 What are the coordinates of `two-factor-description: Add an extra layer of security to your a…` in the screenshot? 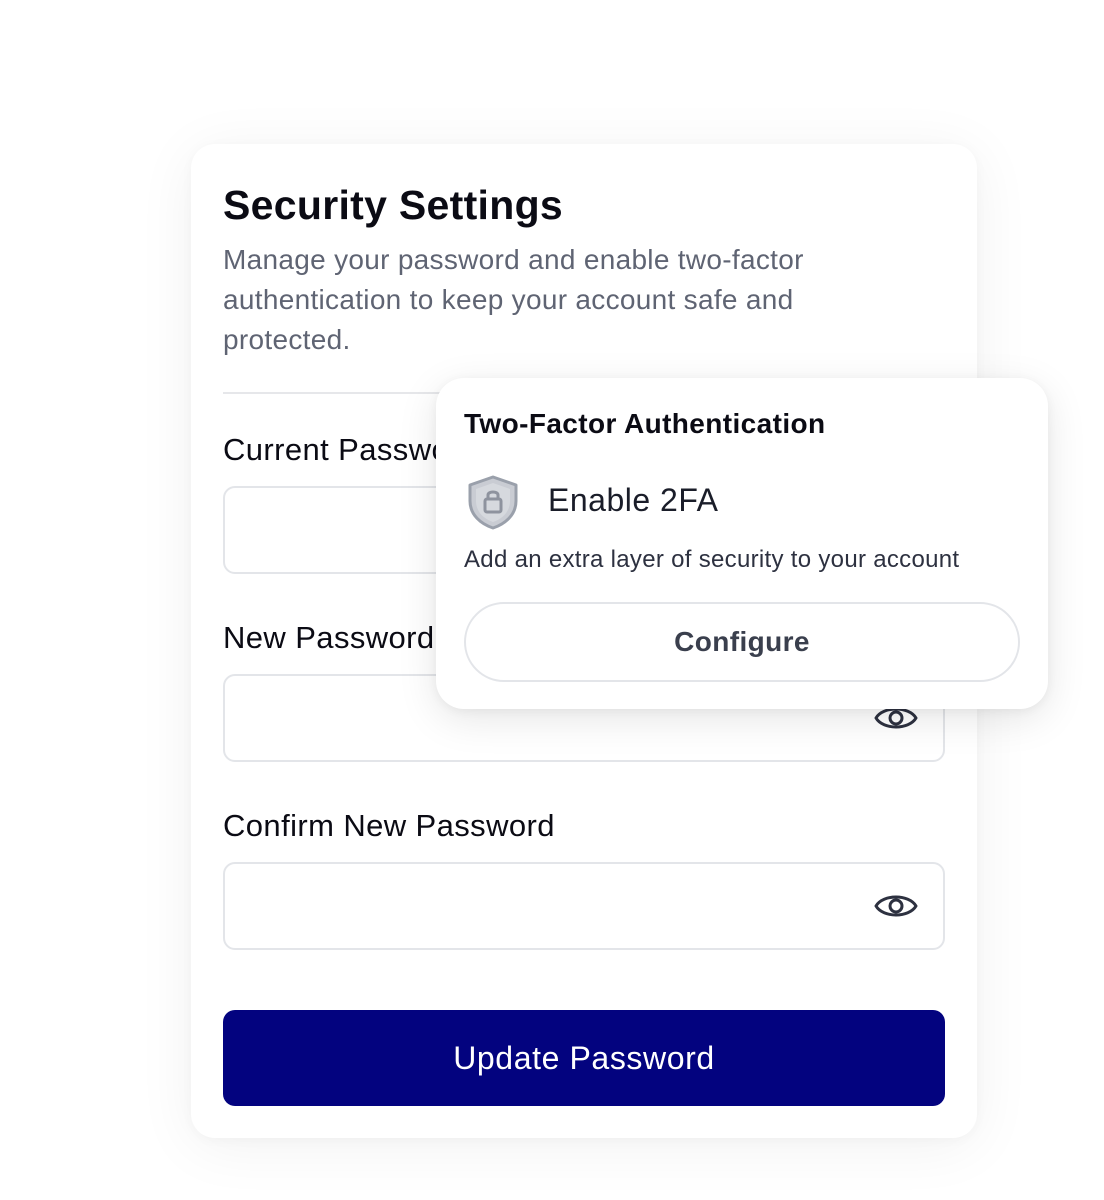 It's located at (712, 559).